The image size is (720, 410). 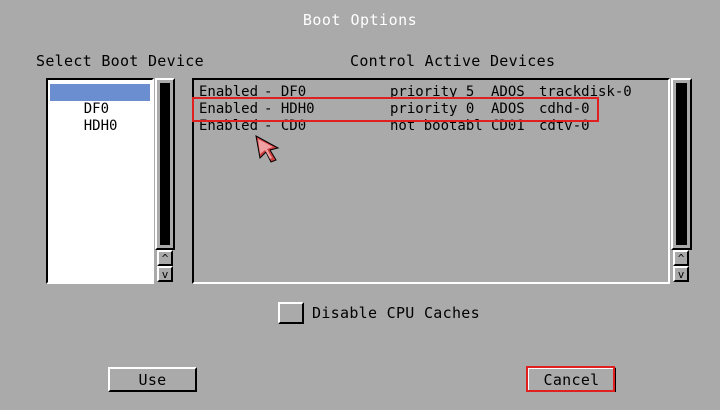 I want to click on boot-device-scroll-knob, so click(x=165, y=164).